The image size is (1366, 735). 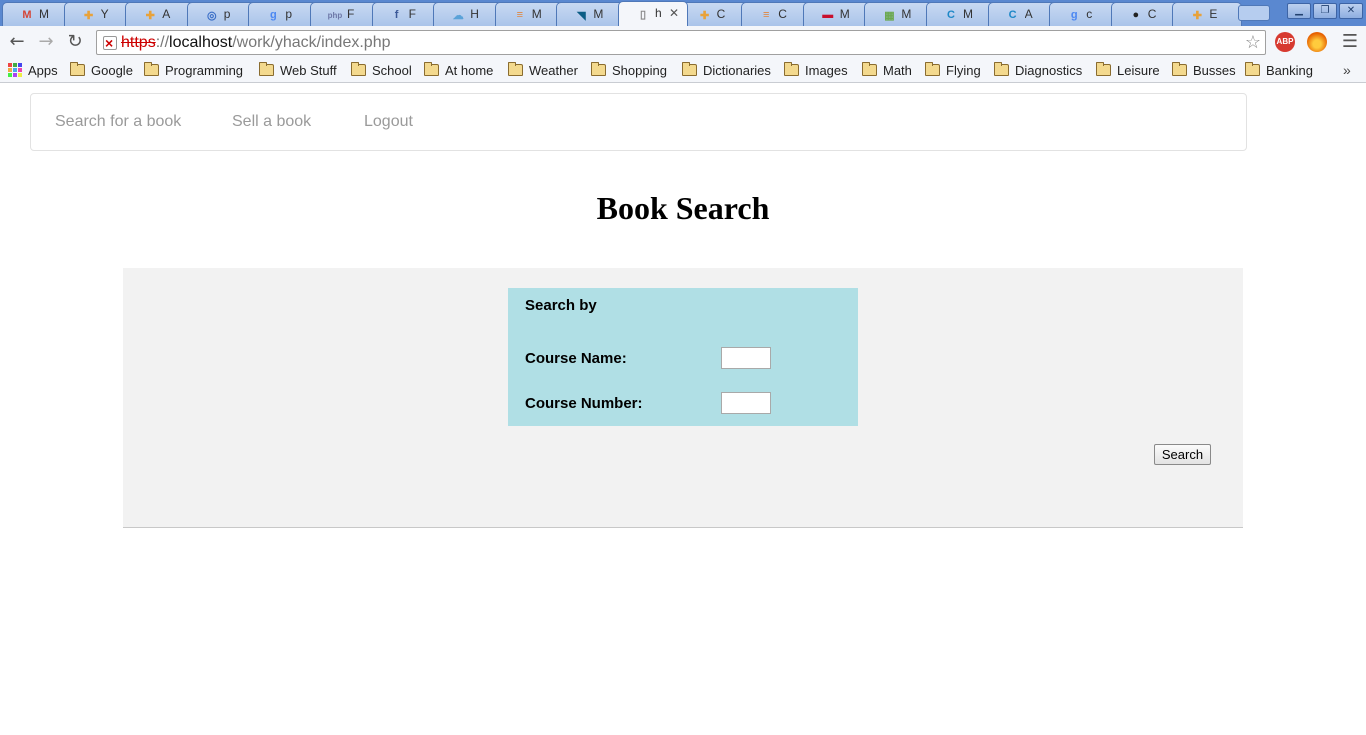 What do you see at coordinates (561, 305) in the screenshot?
I see `search-by-heading: Search by` at bounding box center [561, 305].